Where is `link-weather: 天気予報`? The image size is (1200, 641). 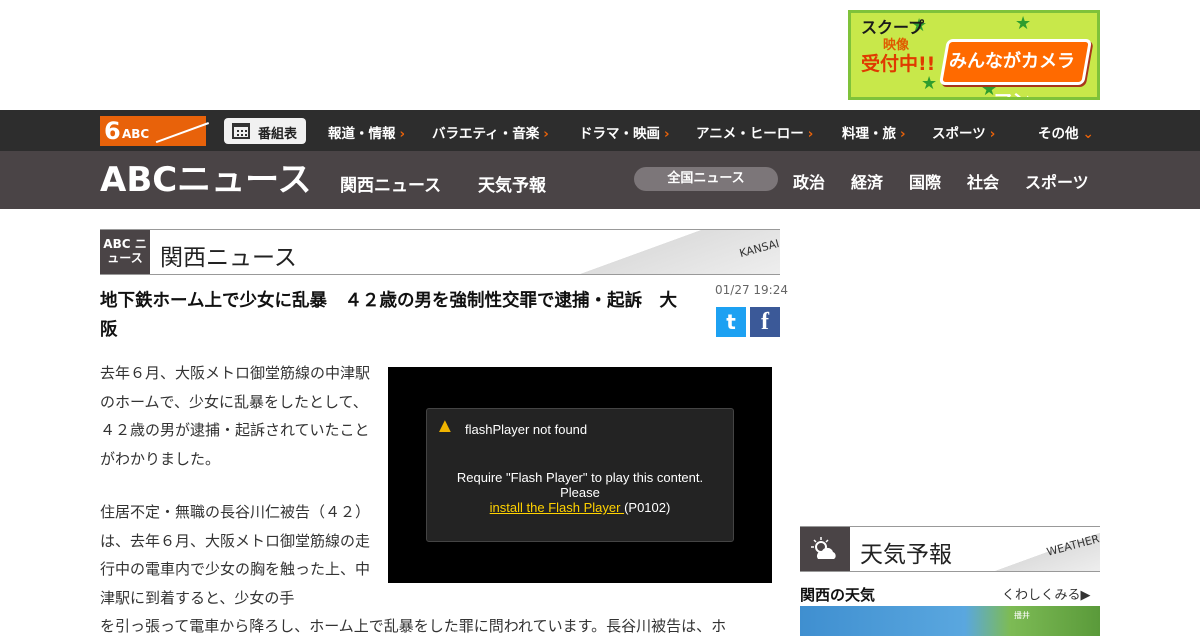 link-weather: 天気予報 is located at coordinates (512, 183).